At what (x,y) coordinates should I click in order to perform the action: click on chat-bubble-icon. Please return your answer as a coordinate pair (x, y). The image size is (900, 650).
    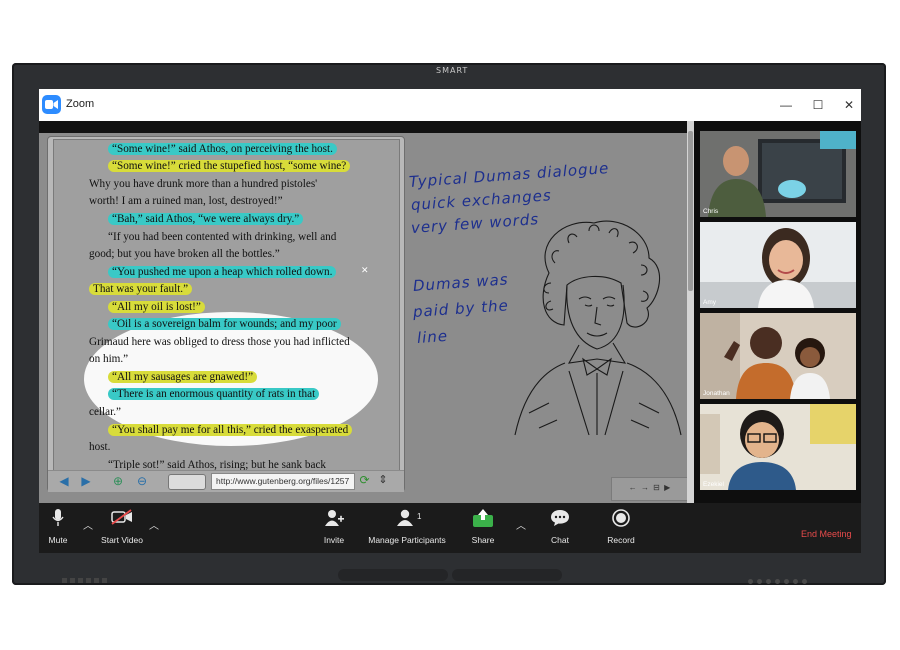
    Looking at the image, I should click on (560, 520).